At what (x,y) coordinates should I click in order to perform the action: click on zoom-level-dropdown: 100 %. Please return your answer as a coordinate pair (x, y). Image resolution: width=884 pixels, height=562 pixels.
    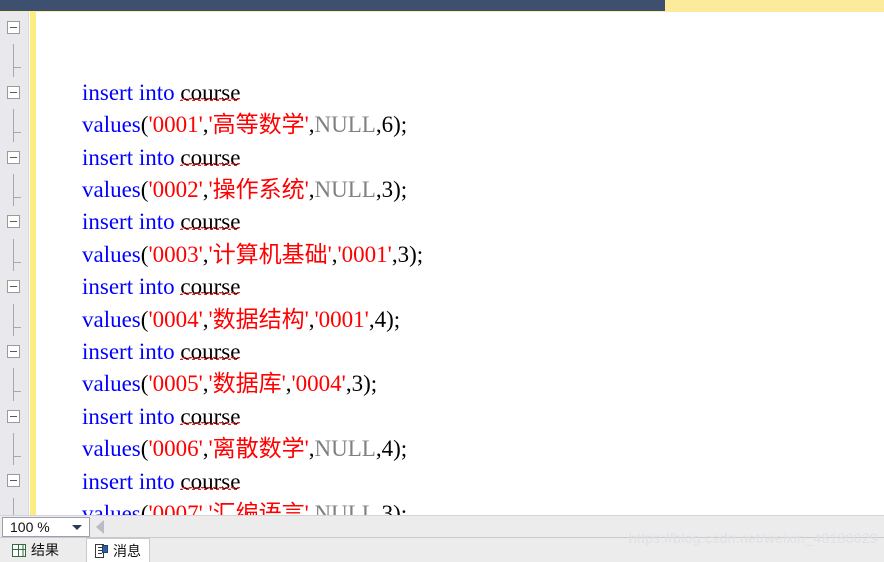
    Looking at the image, I should click on (46, 527).